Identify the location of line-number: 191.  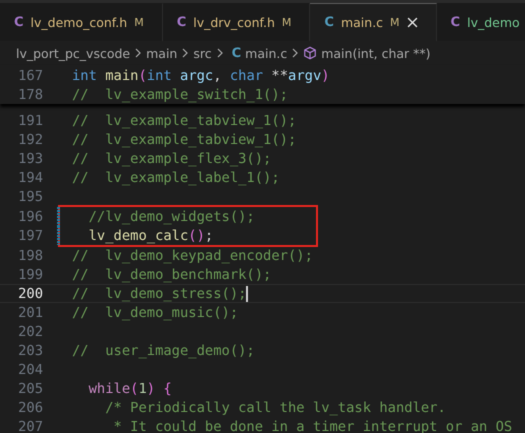
(30, 120).